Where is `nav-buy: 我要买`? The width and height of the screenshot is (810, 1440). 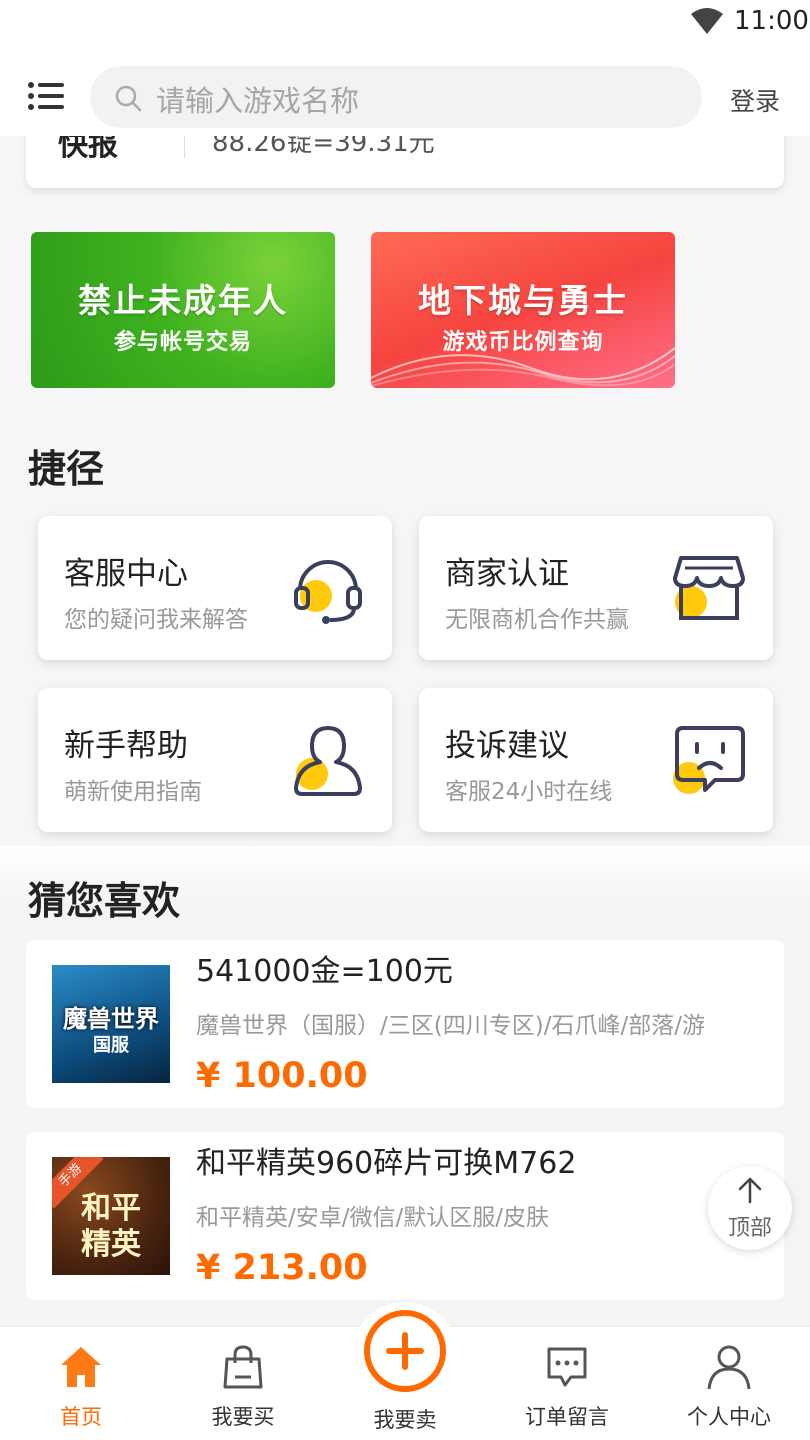
nav-buy: 我要买 is located at coordinates (243, 1383).